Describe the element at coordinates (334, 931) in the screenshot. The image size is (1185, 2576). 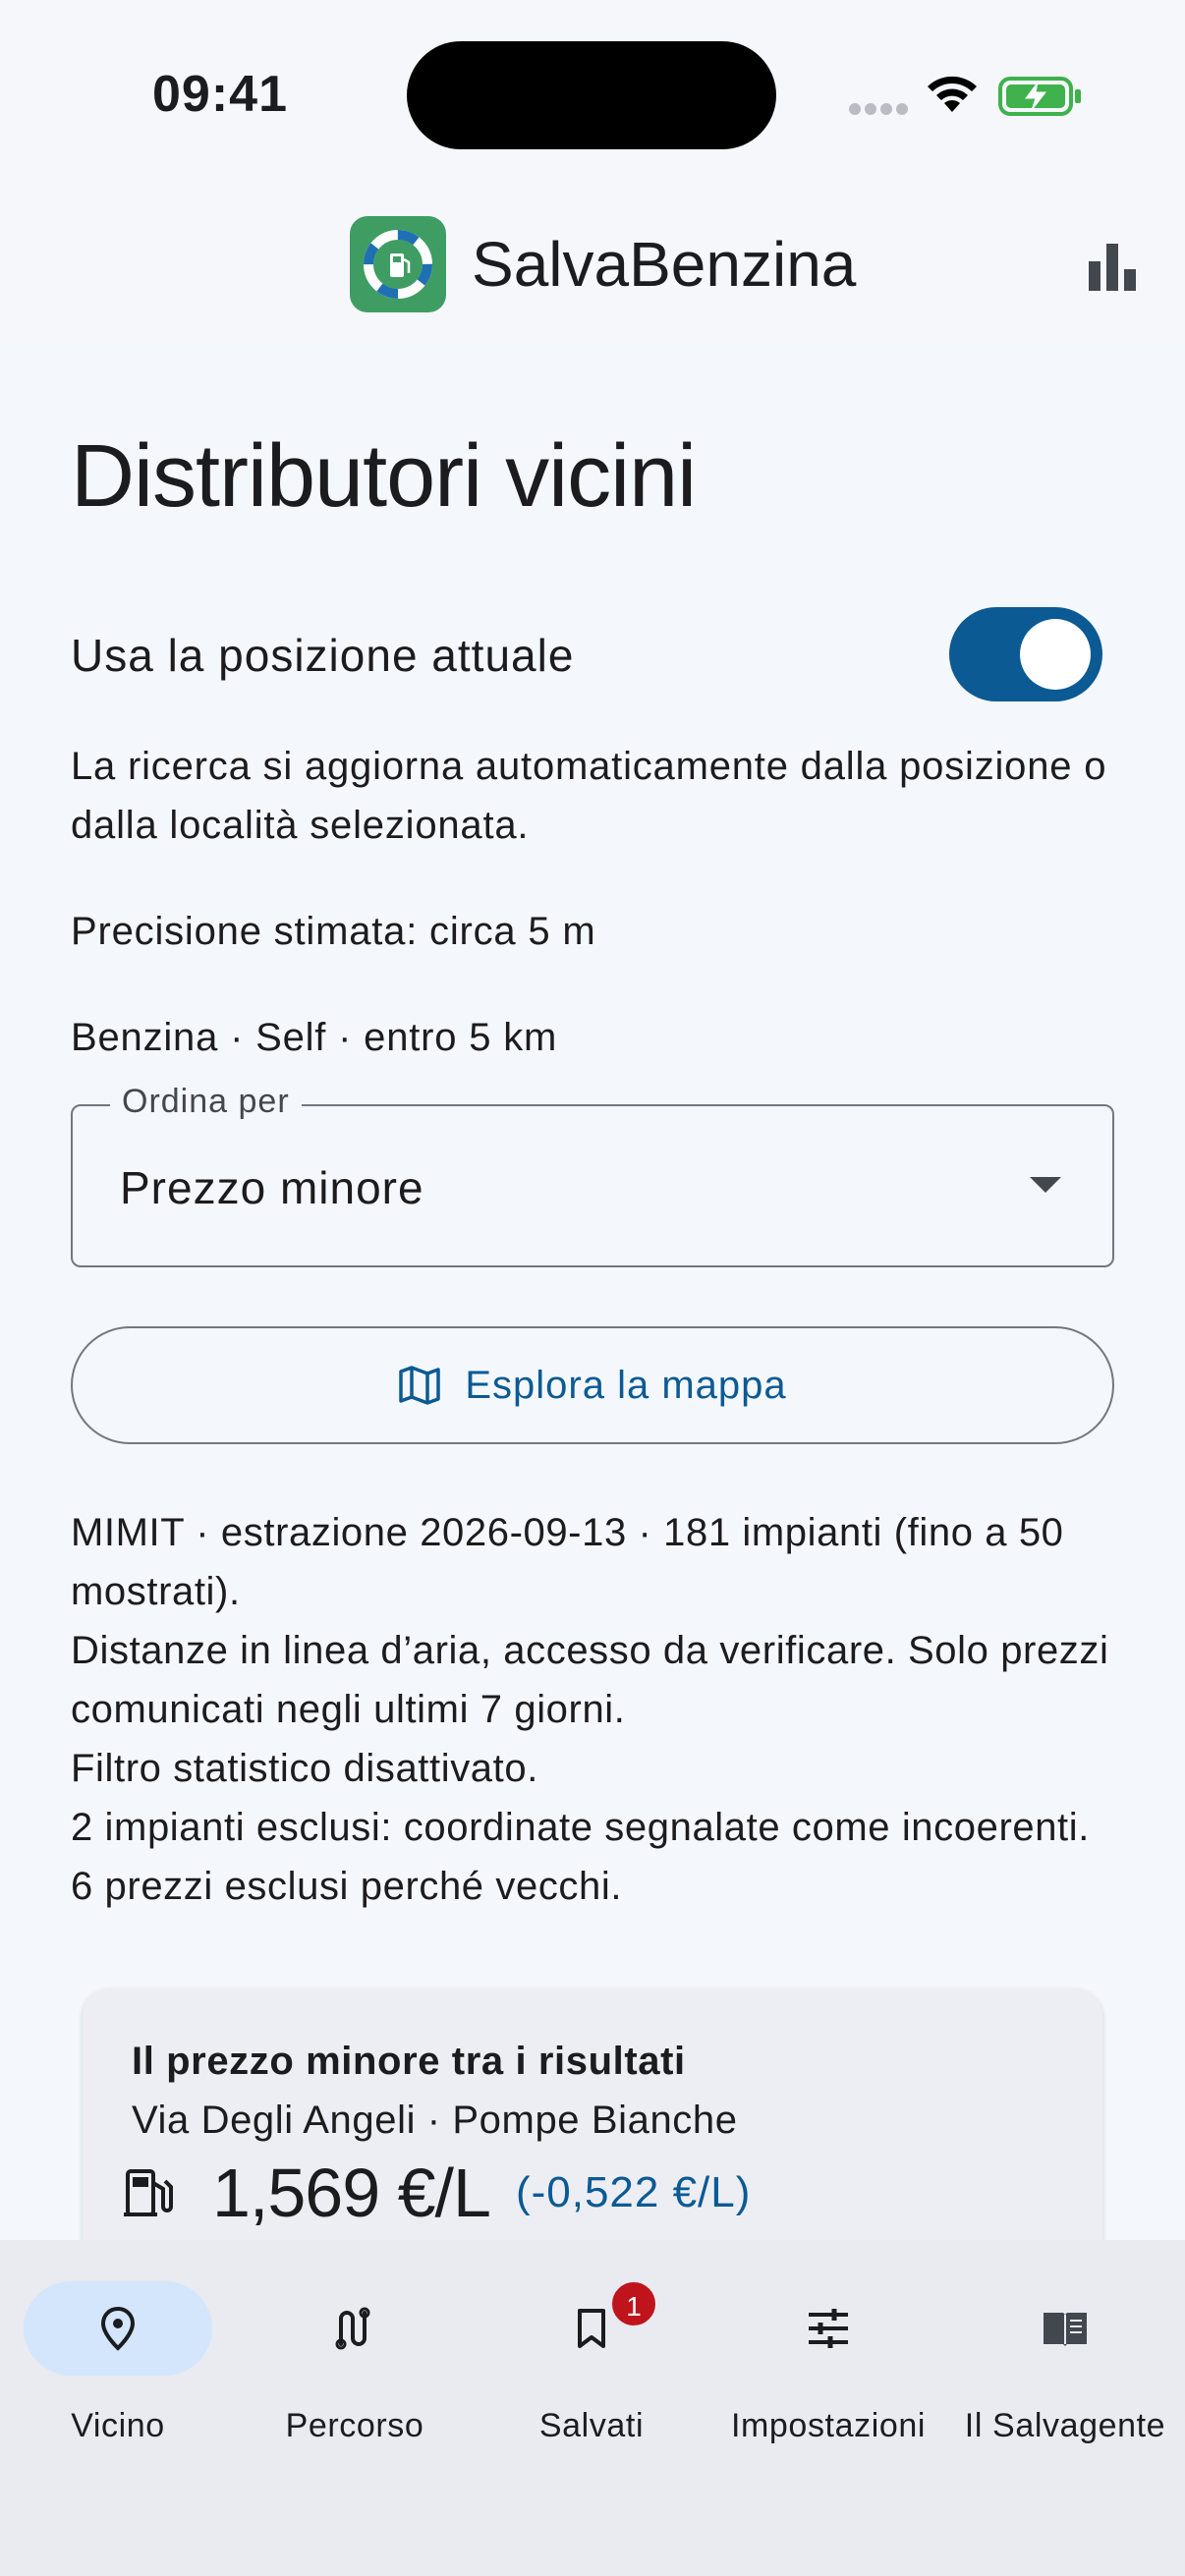
I see `precision-text: Precisione stimata: circa 5 m` at that location.